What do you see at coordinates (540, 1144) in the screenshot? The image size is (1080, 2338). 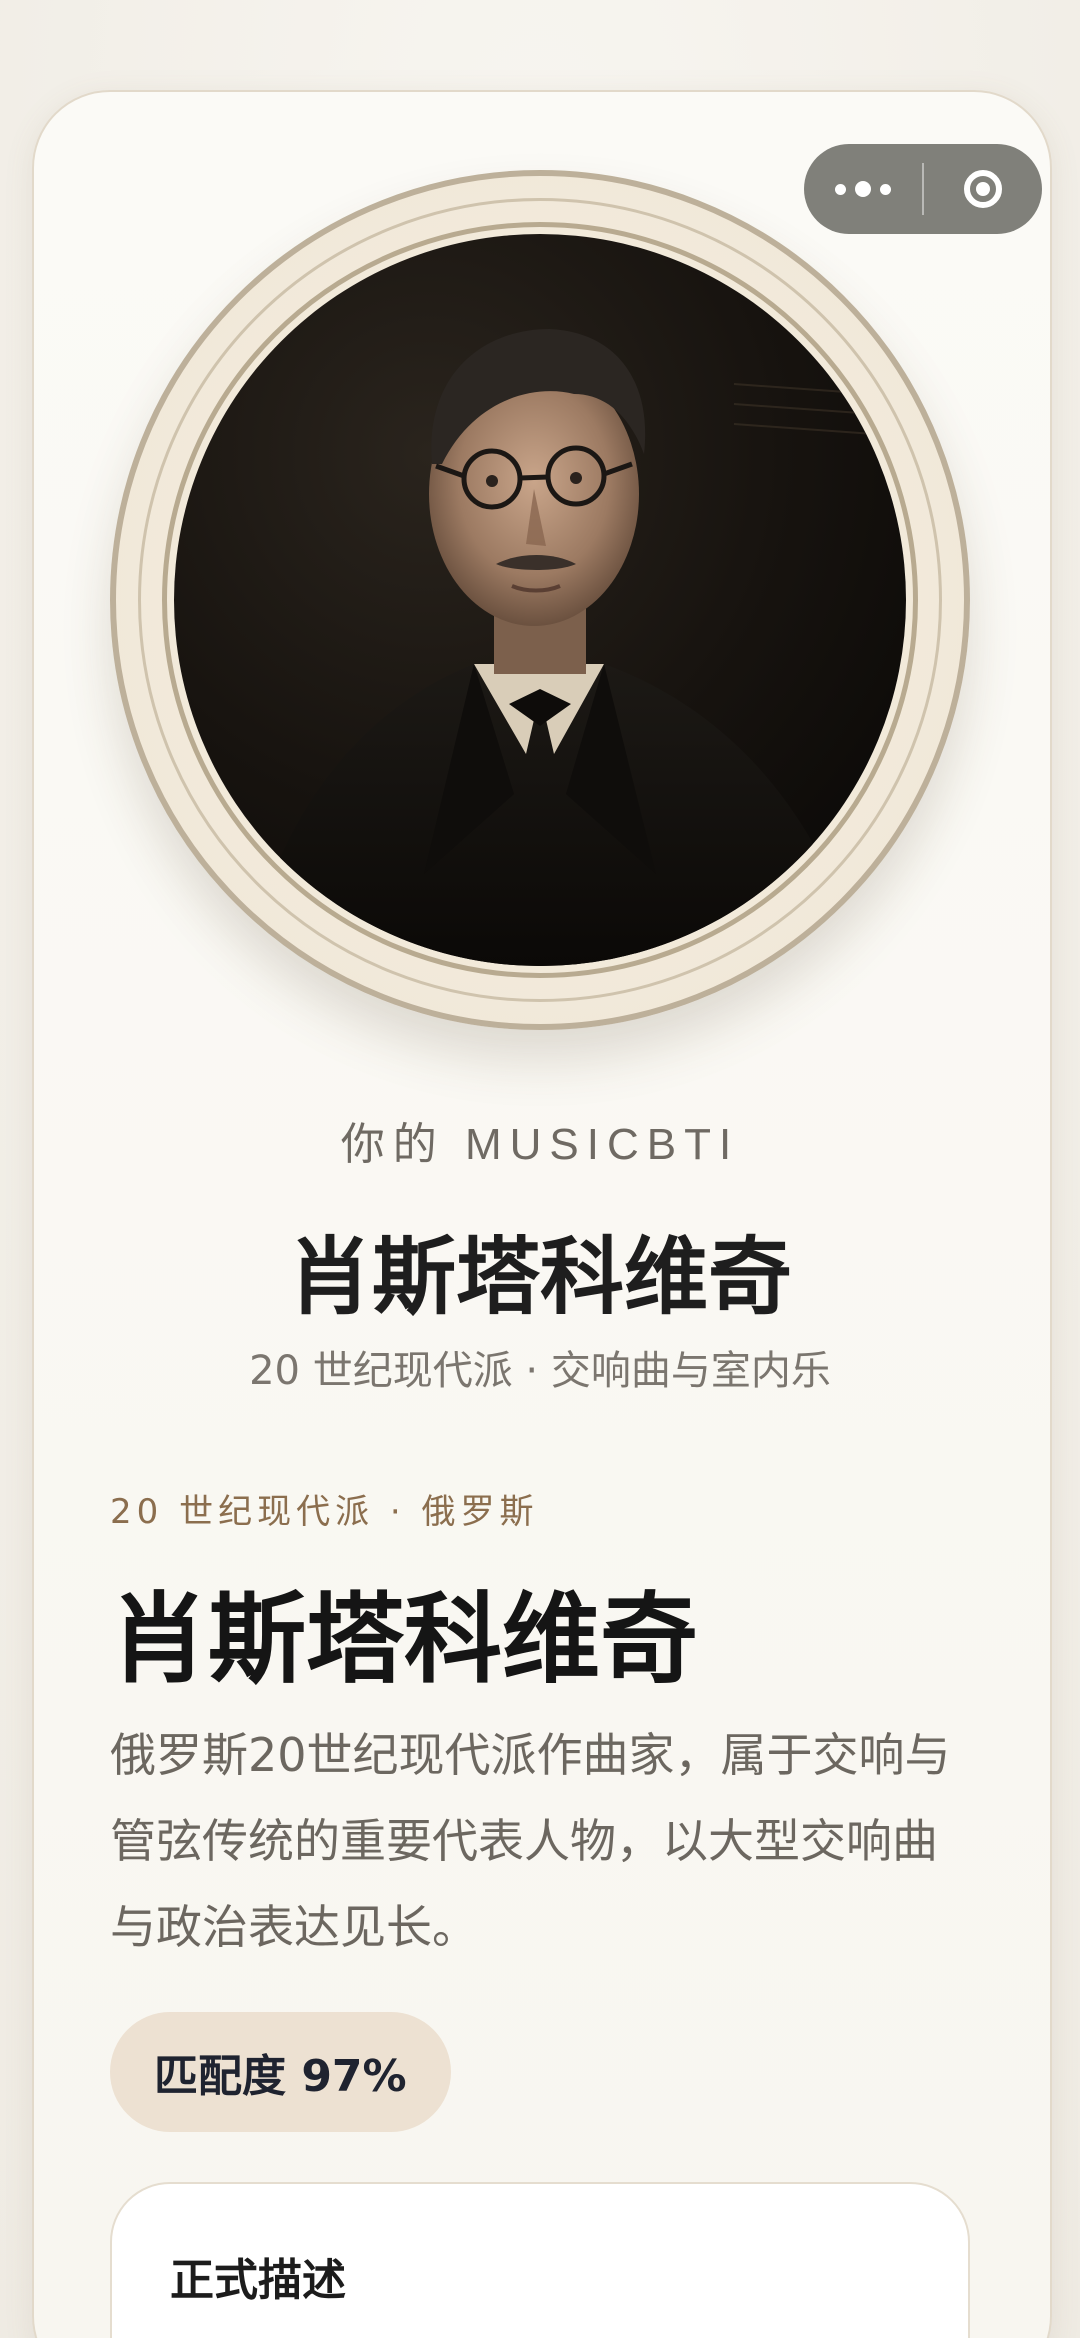 I see `result-eyebrow: 你的 MUSICBTI` at bounding box center [540, 1144].